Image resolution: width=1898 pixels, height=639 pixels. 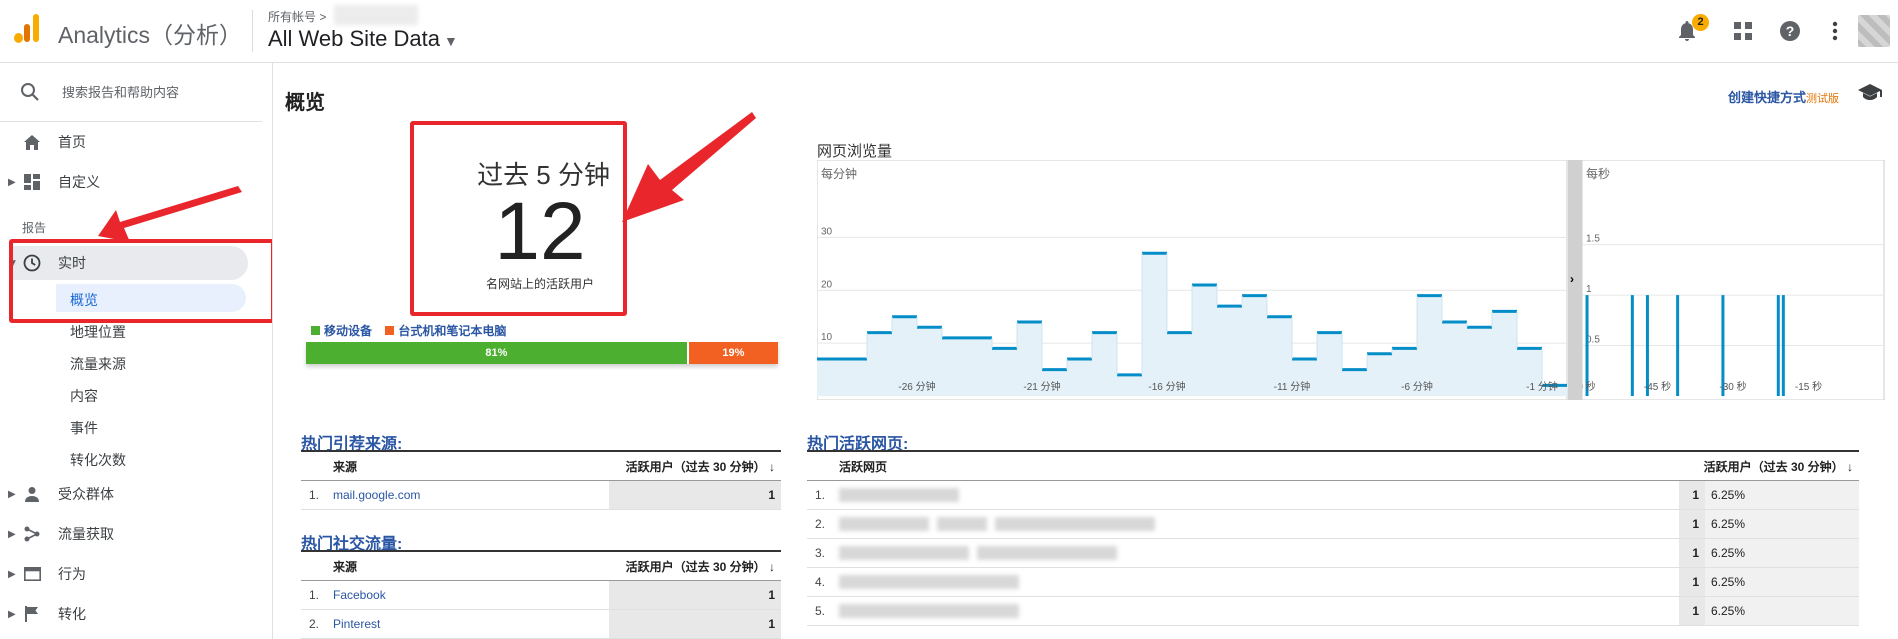 What do you see at coordinates (820, 611) in the screenshot?
I see `row-number: 5.` at bounding box center [820, 611].